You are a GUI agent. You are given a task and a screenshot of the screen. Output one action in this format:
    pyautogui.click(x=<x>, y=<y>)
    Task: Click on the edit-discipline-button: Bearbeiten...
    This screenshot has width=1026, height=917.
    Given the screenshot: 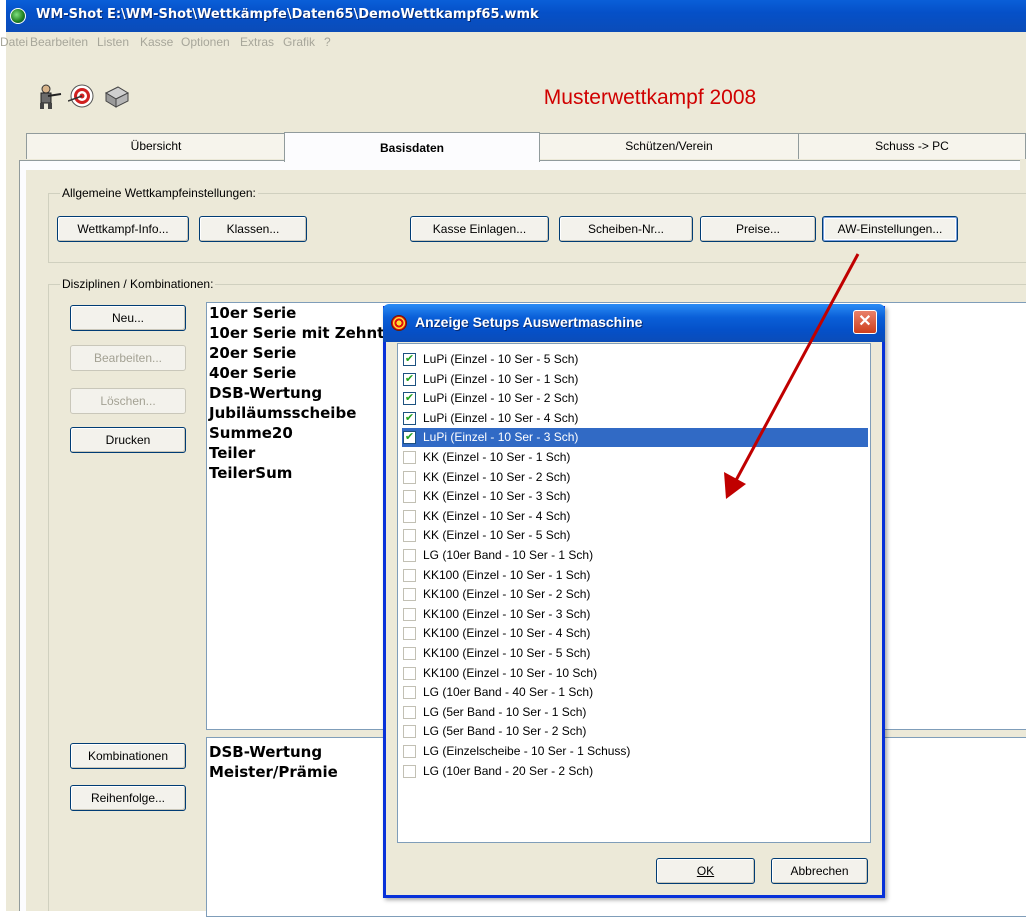 What is the action you would take?
    pyautogui.click(x=128, y=358)
    